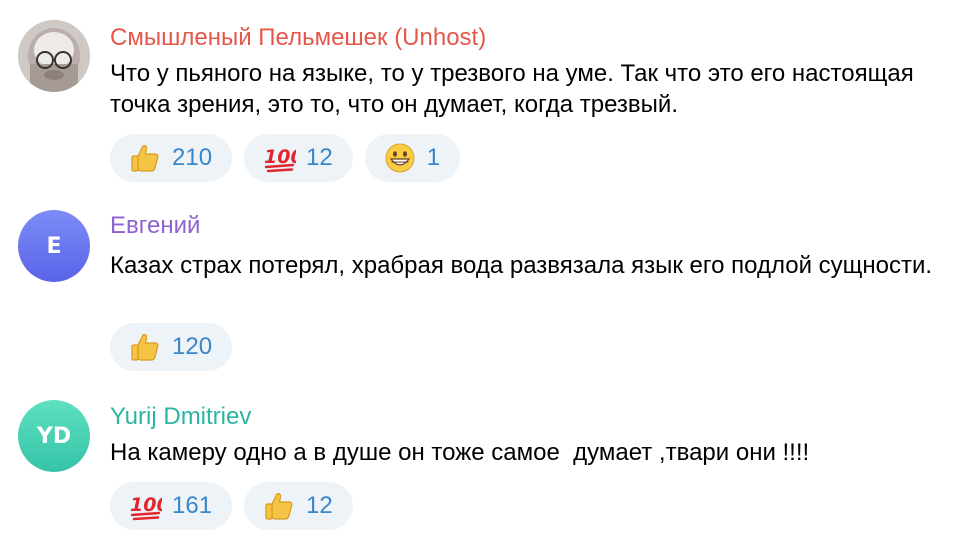 The image size is (974, 544). I want to click on reactions-bar: 100 161 12, so click(231, 506).